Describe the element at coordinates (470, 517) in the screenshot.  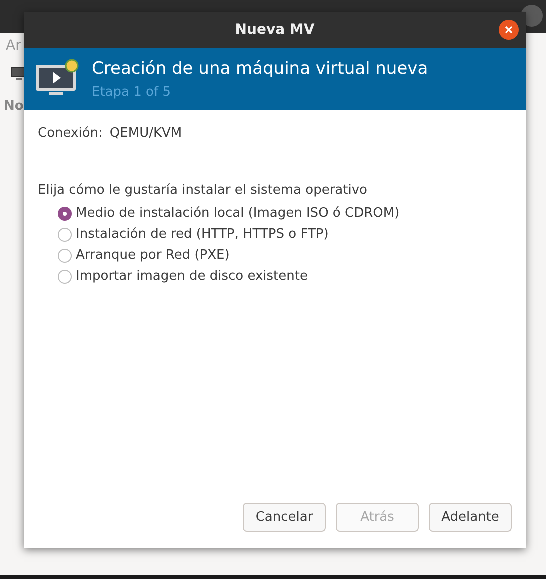
I see `dialog-button: Adelante` at that location.